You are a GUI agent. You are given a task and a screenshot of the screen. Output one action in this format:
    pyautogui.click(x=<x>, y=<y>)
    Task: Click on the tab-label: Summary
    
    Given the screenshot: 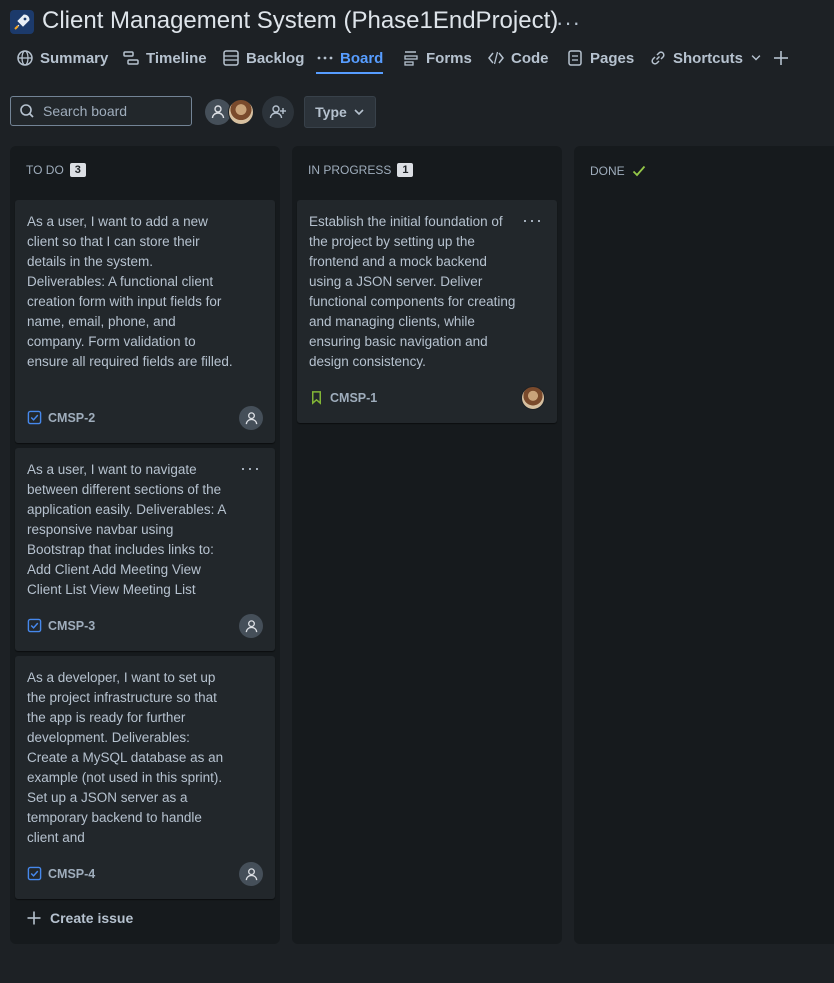 What is the action you would take?
    pyautogui.click(x=74, y=58)
    